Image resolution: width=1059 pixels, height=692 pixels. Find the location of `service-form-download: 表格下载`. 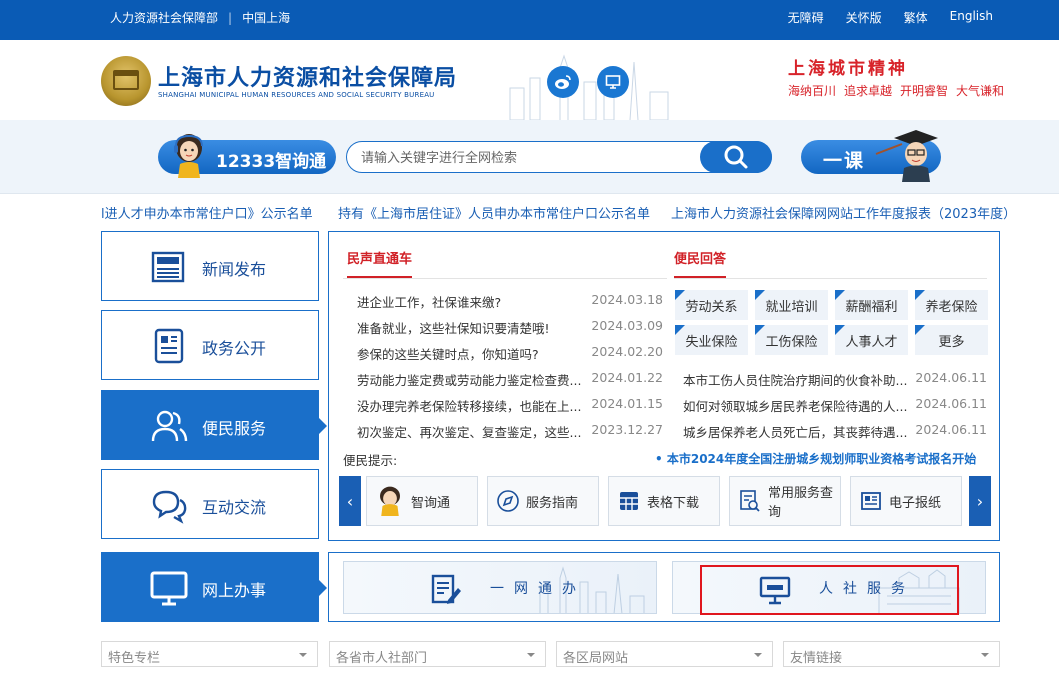

service-form-download: 表格下载 is located at coordinates (664, 501).